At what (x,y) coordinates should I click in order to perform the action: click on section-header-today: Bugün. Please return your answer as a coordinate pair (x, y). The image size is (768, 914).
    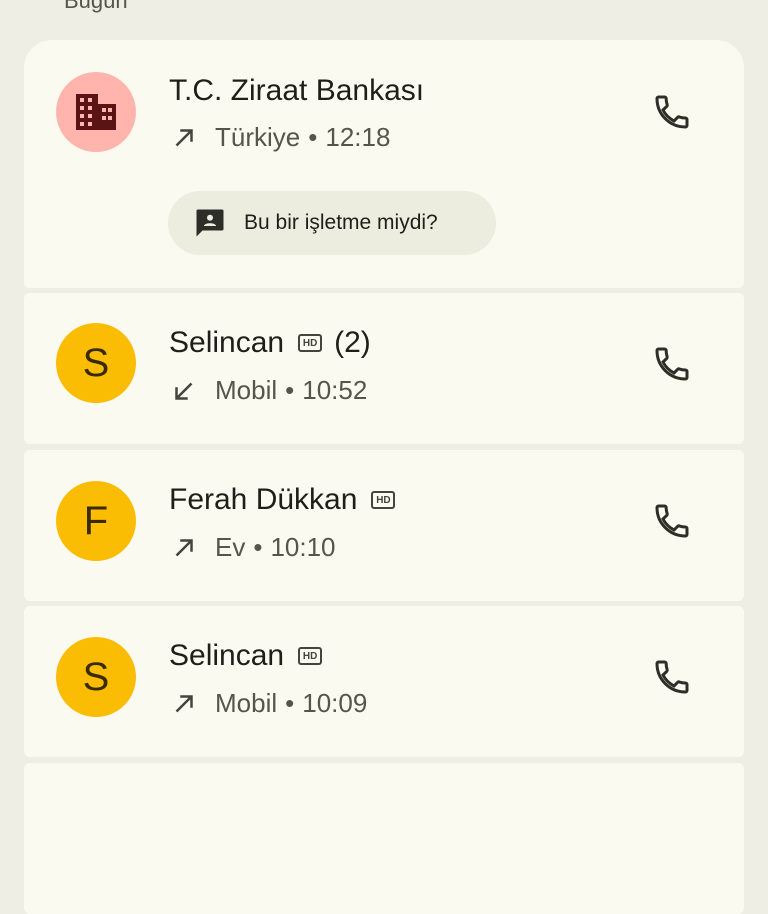
    Looking at the image, I should click on (96, 6).